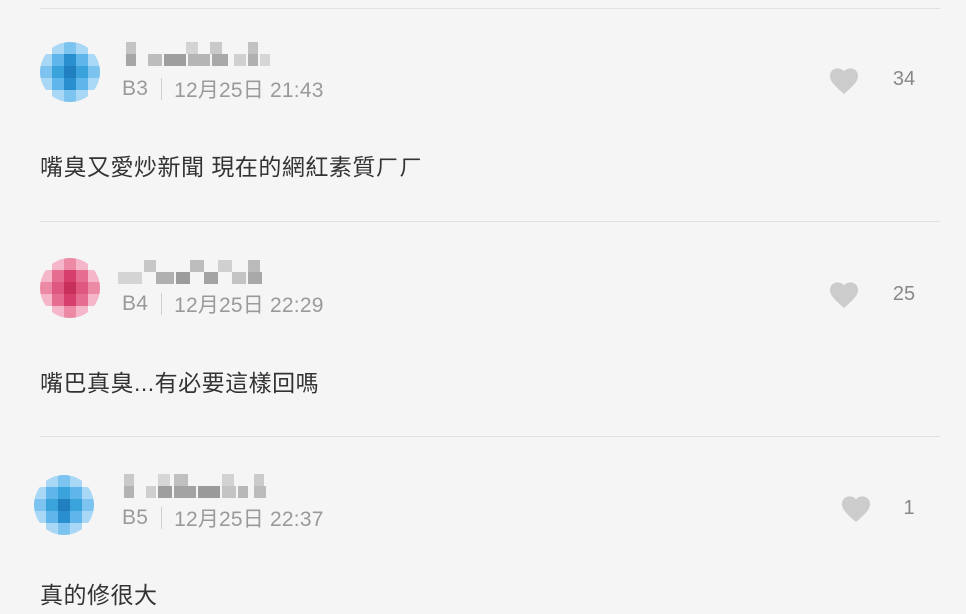 The height and width of the screenshot is (614, 966). I want to click on like-count: 34, so click(904, 79).